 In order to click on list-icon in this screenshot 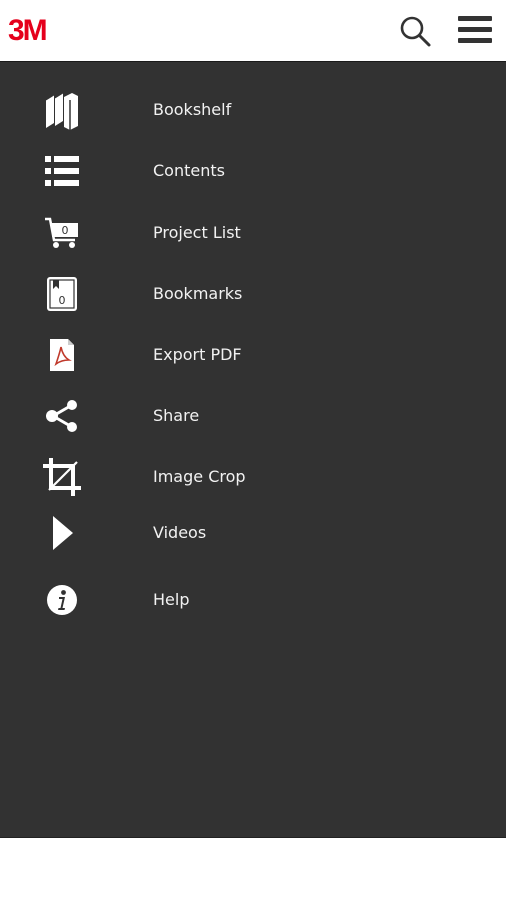, I will do `click(62, 171)`.